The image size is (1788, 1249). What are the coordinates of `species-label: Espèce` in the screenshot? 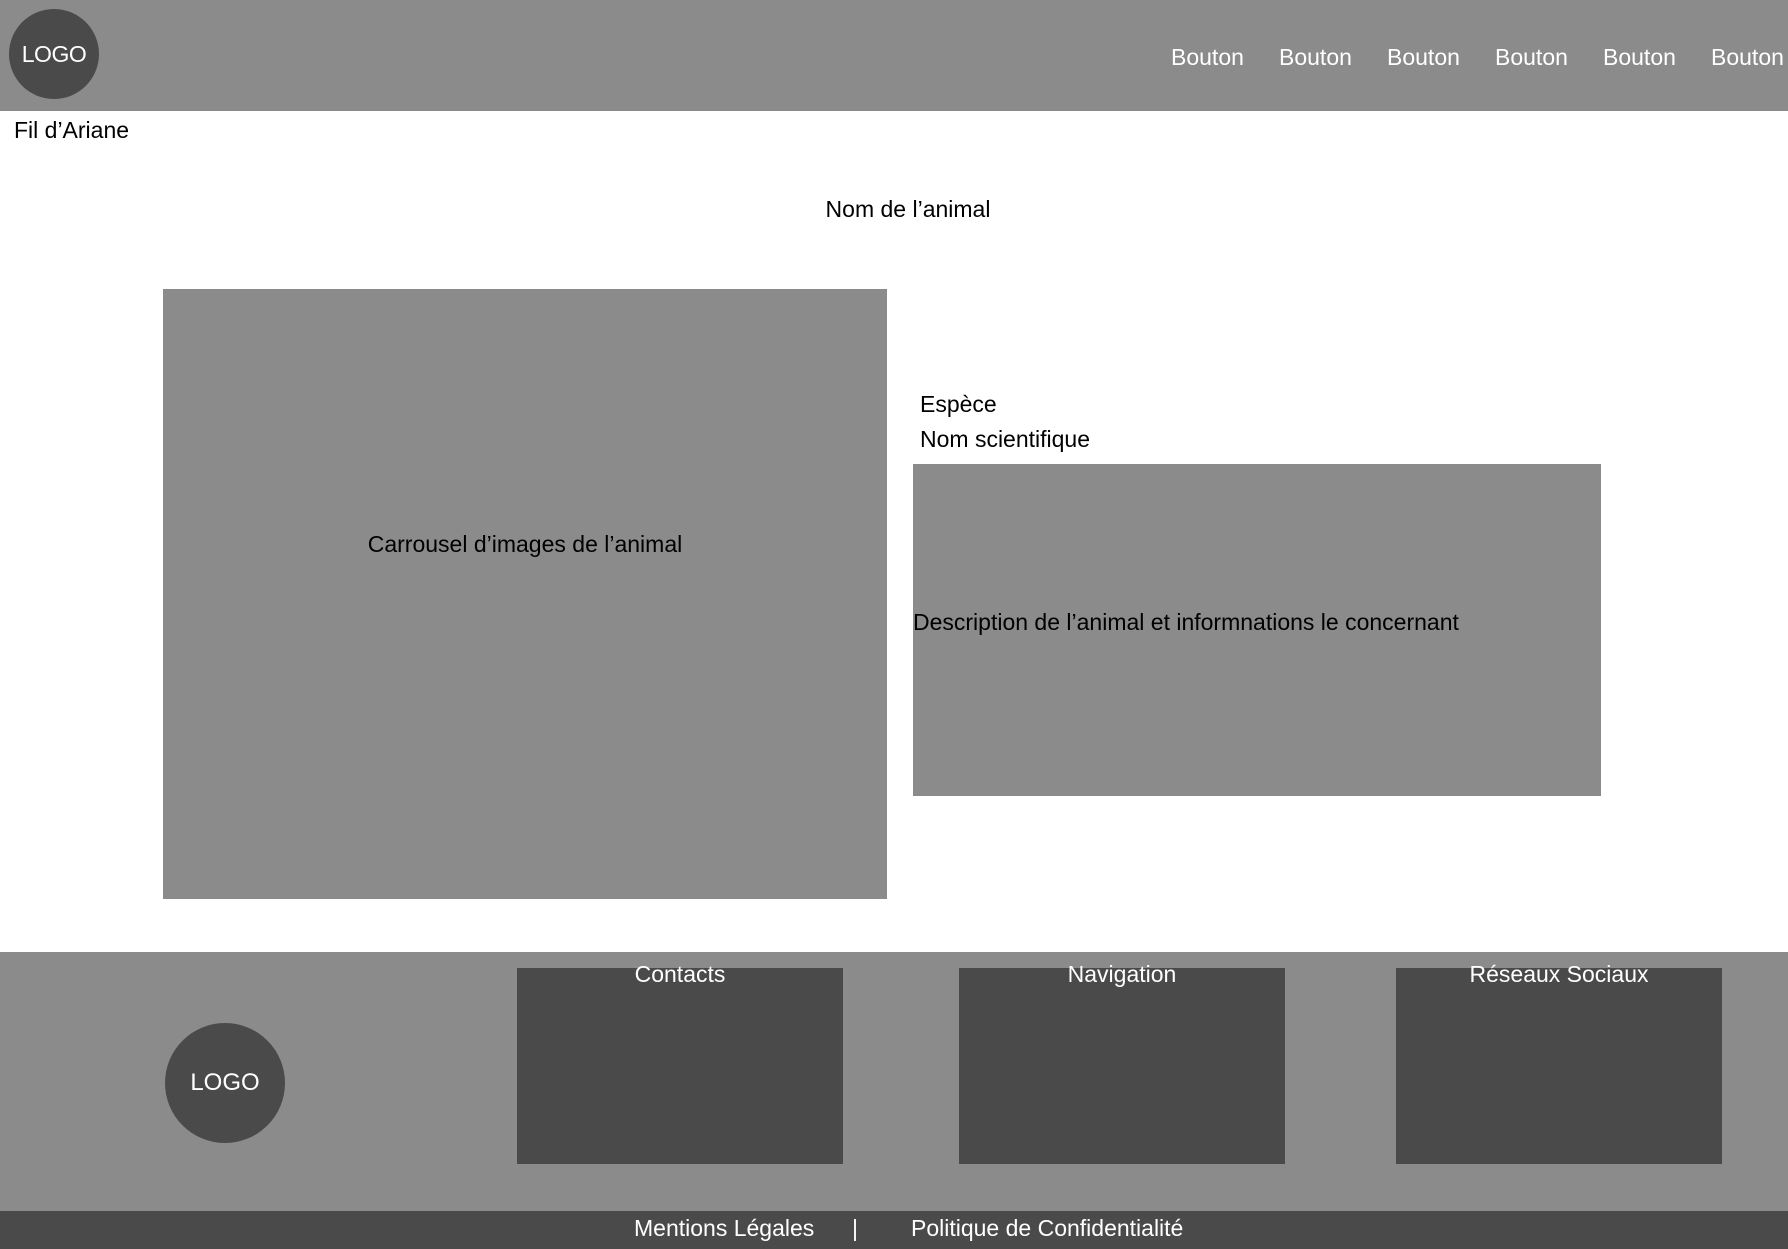 It's located at (958, 404).